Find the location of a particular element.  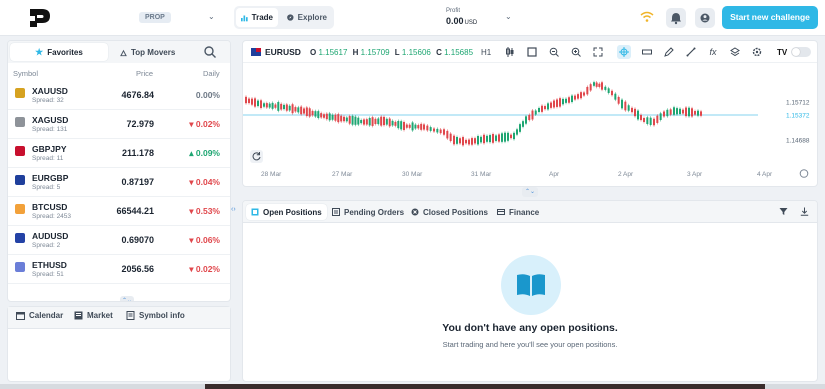

change-direction-icon: ▾ is located at coordinates (192, 240).